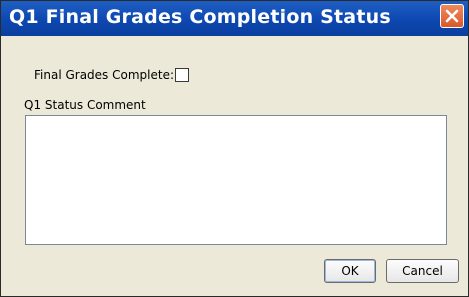 The width and height of the screenshot is (469, 297). I want to click on close-icon, so click(452, 16).